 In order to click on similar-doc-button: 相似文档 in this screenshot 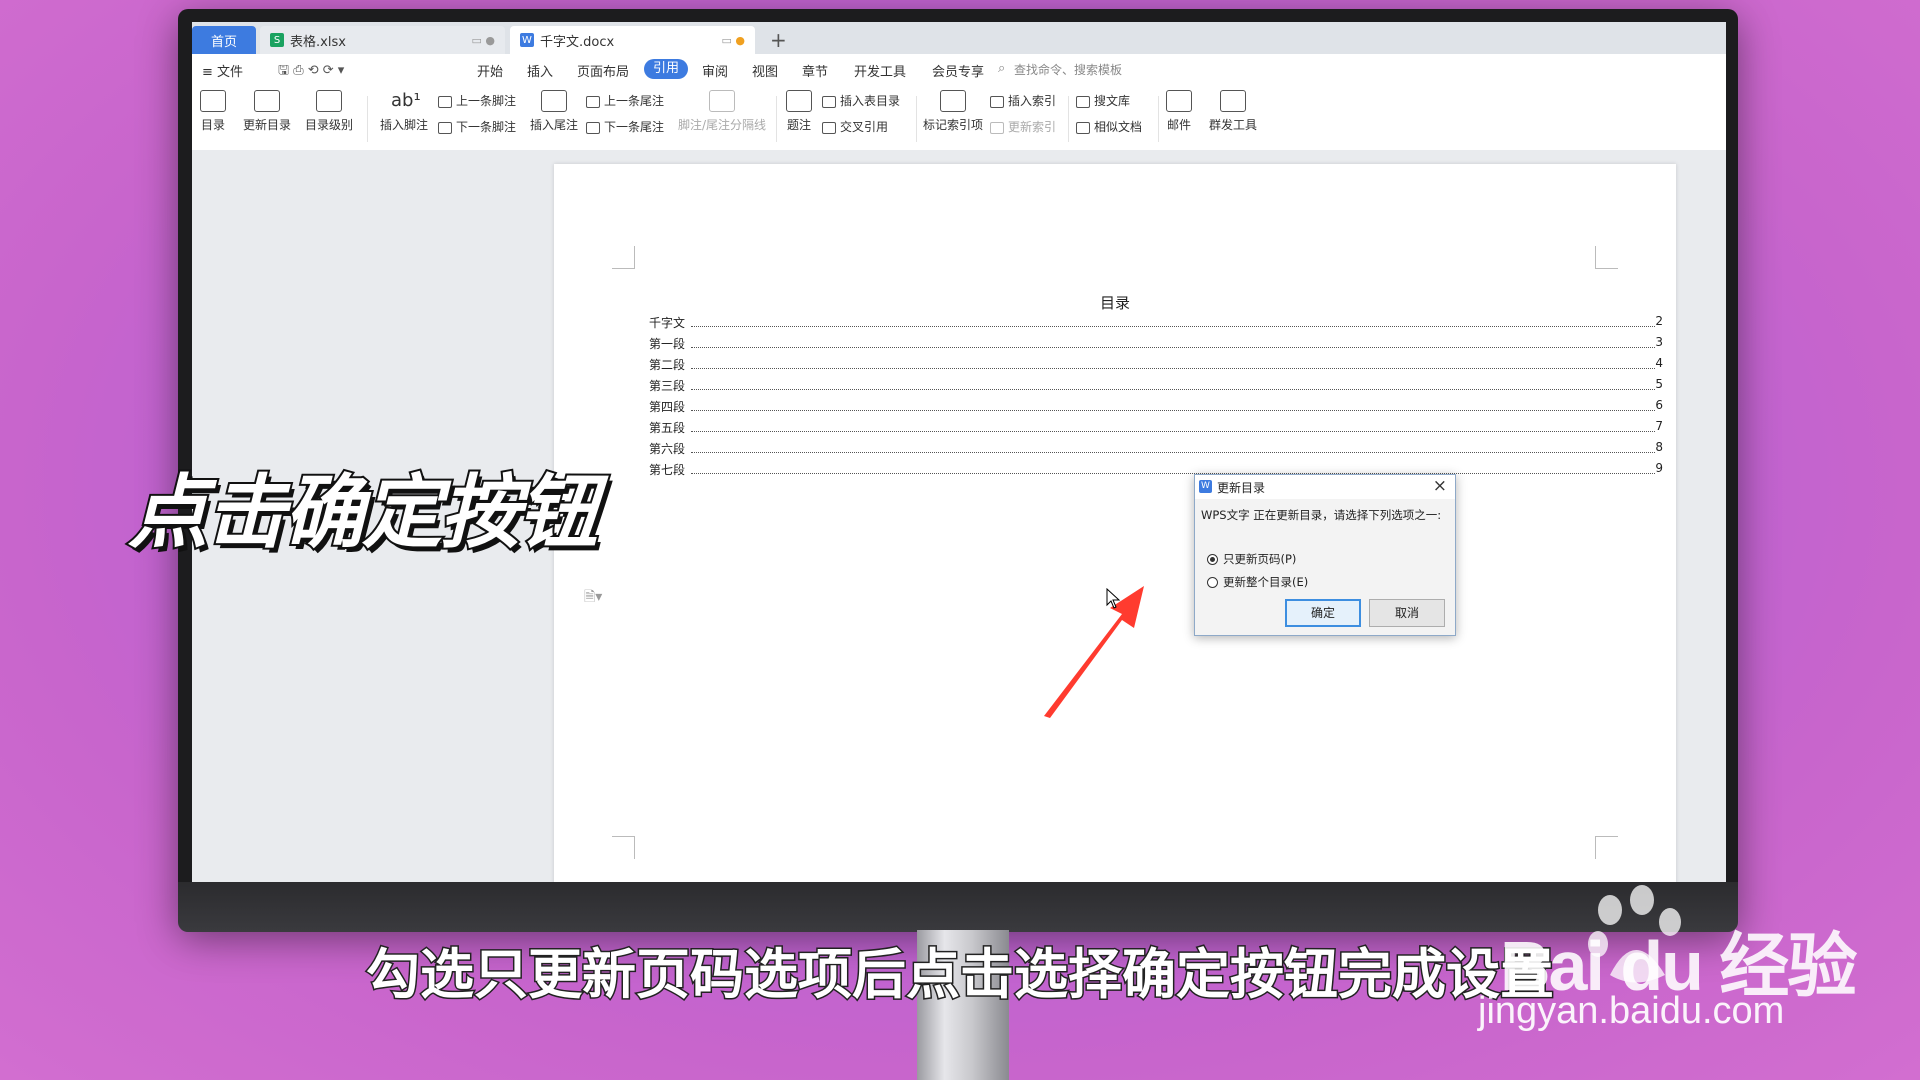, I will do `click(1109, 126)`.